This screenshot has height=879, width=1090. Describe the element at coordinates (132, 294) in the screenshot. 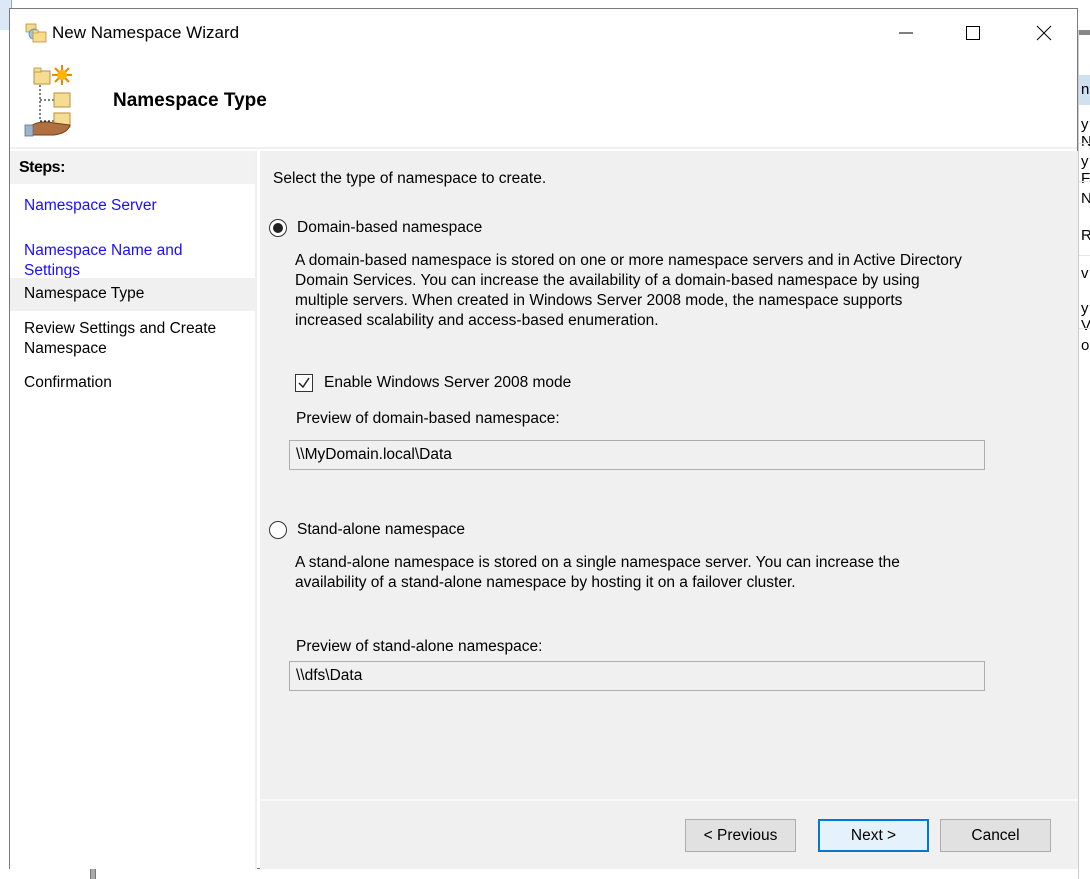

I see `step-namespace-type: Namespace Type` at that location.